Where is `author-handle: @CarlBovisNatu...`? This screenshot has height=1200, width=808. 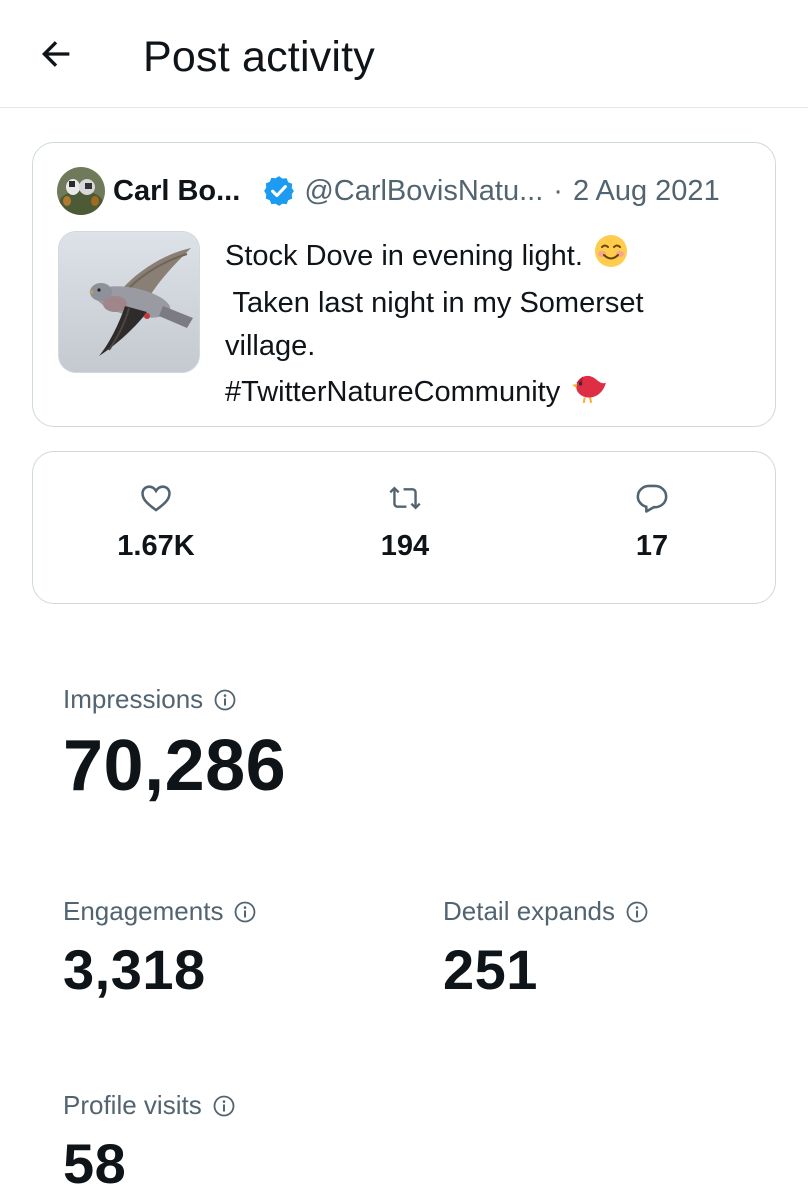 author-handle: @CarlBovisNatu... is located at coordinates (424, 190).